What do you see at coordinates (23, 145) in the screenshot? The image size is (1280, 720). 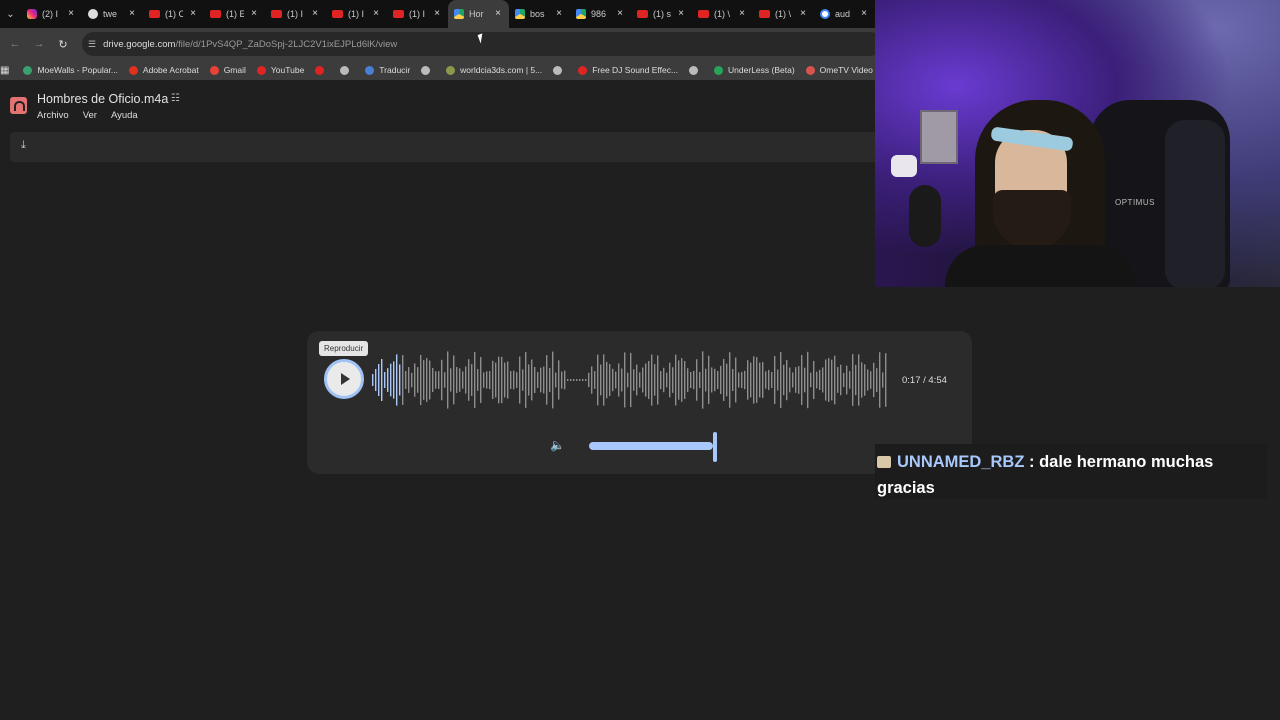 I see `download-icon: ⤓` at bounding box center [23, 145].